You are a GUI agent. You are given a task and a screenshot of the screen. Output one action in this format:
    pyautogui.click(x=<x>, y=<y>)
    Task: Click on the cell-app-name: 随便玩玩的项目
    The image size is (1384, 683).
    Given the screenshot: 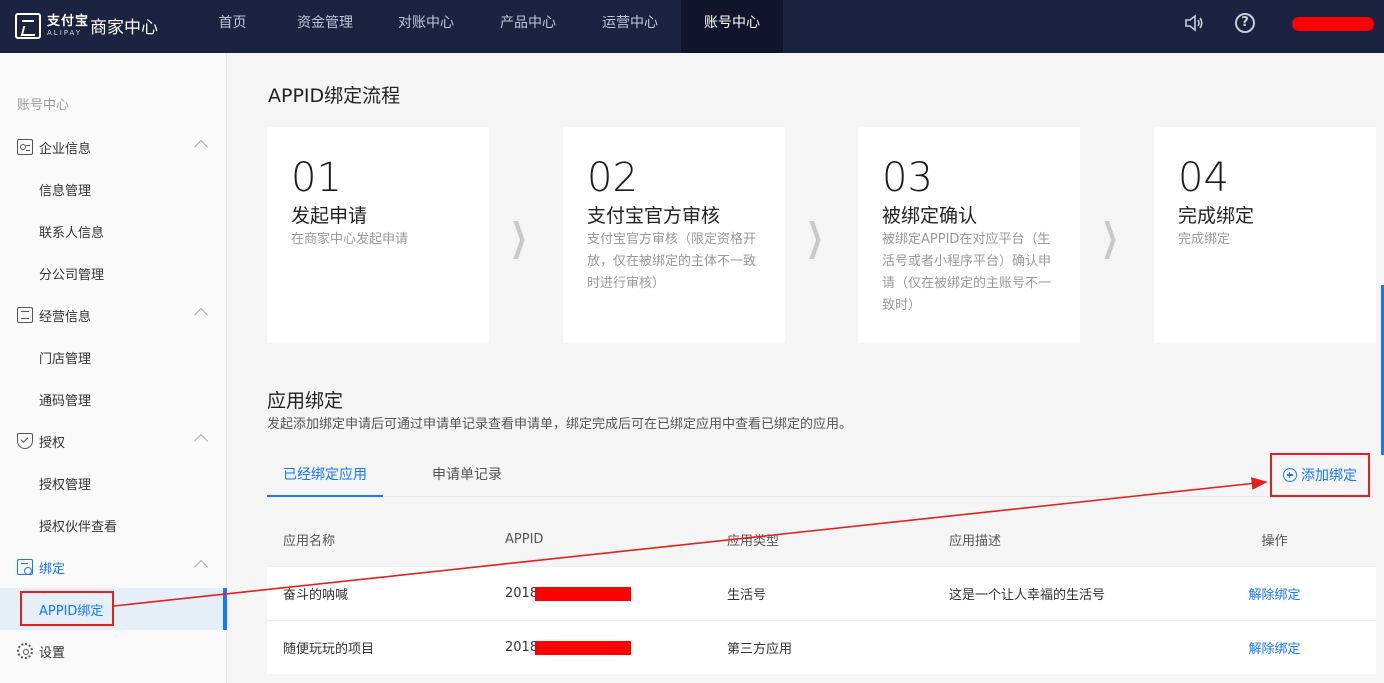 What is the action you would take?
    pyautogui.click(x=329, y=649)
    